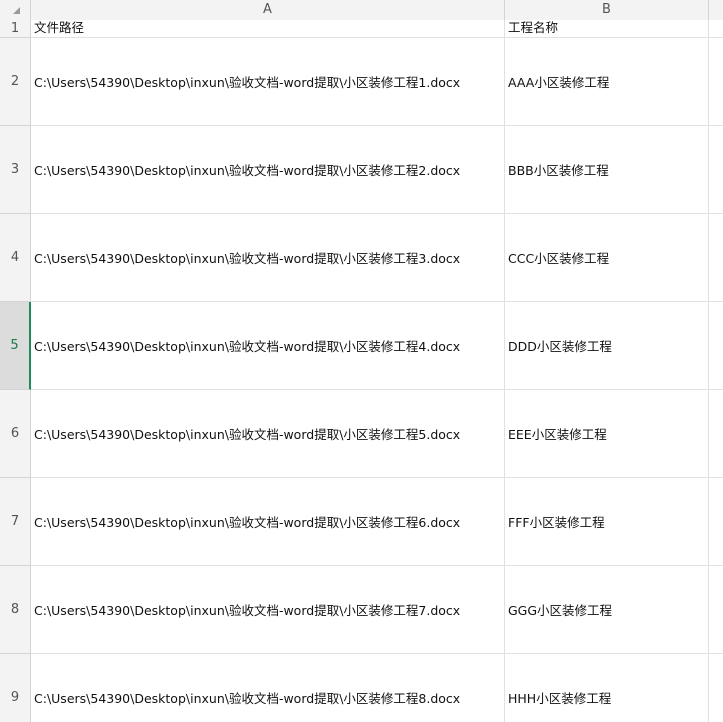  What do you see at coordinates (15, 346) in the screenshot?
I see `row-header-5: 5` at bounding box center [15, 346].